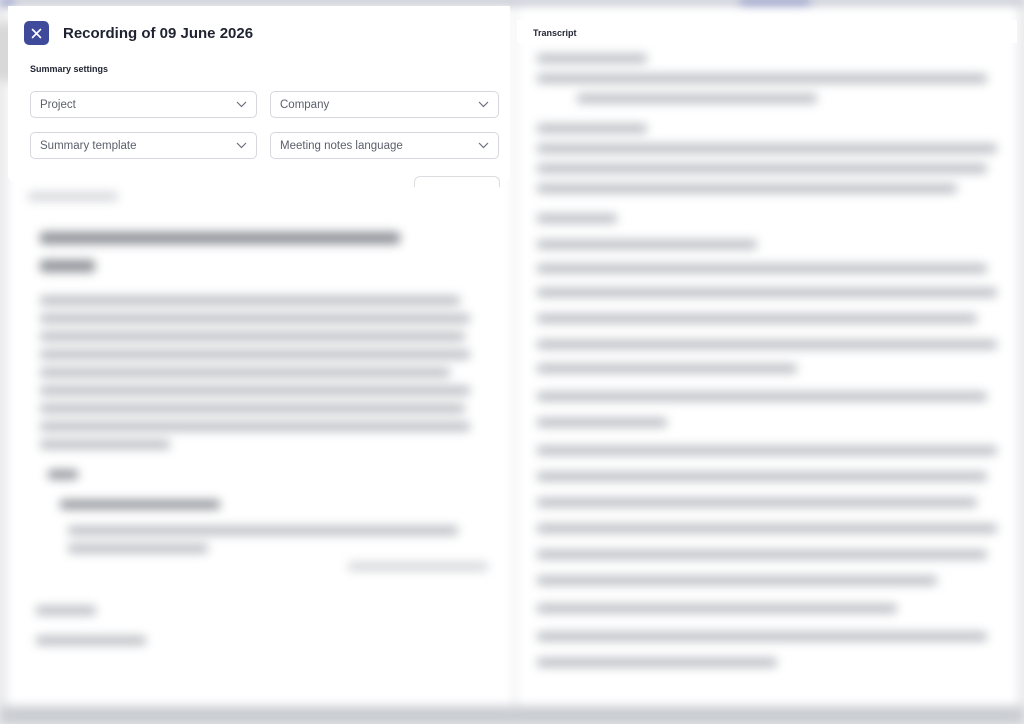  I want to click on close-icon, so click(36, 33).